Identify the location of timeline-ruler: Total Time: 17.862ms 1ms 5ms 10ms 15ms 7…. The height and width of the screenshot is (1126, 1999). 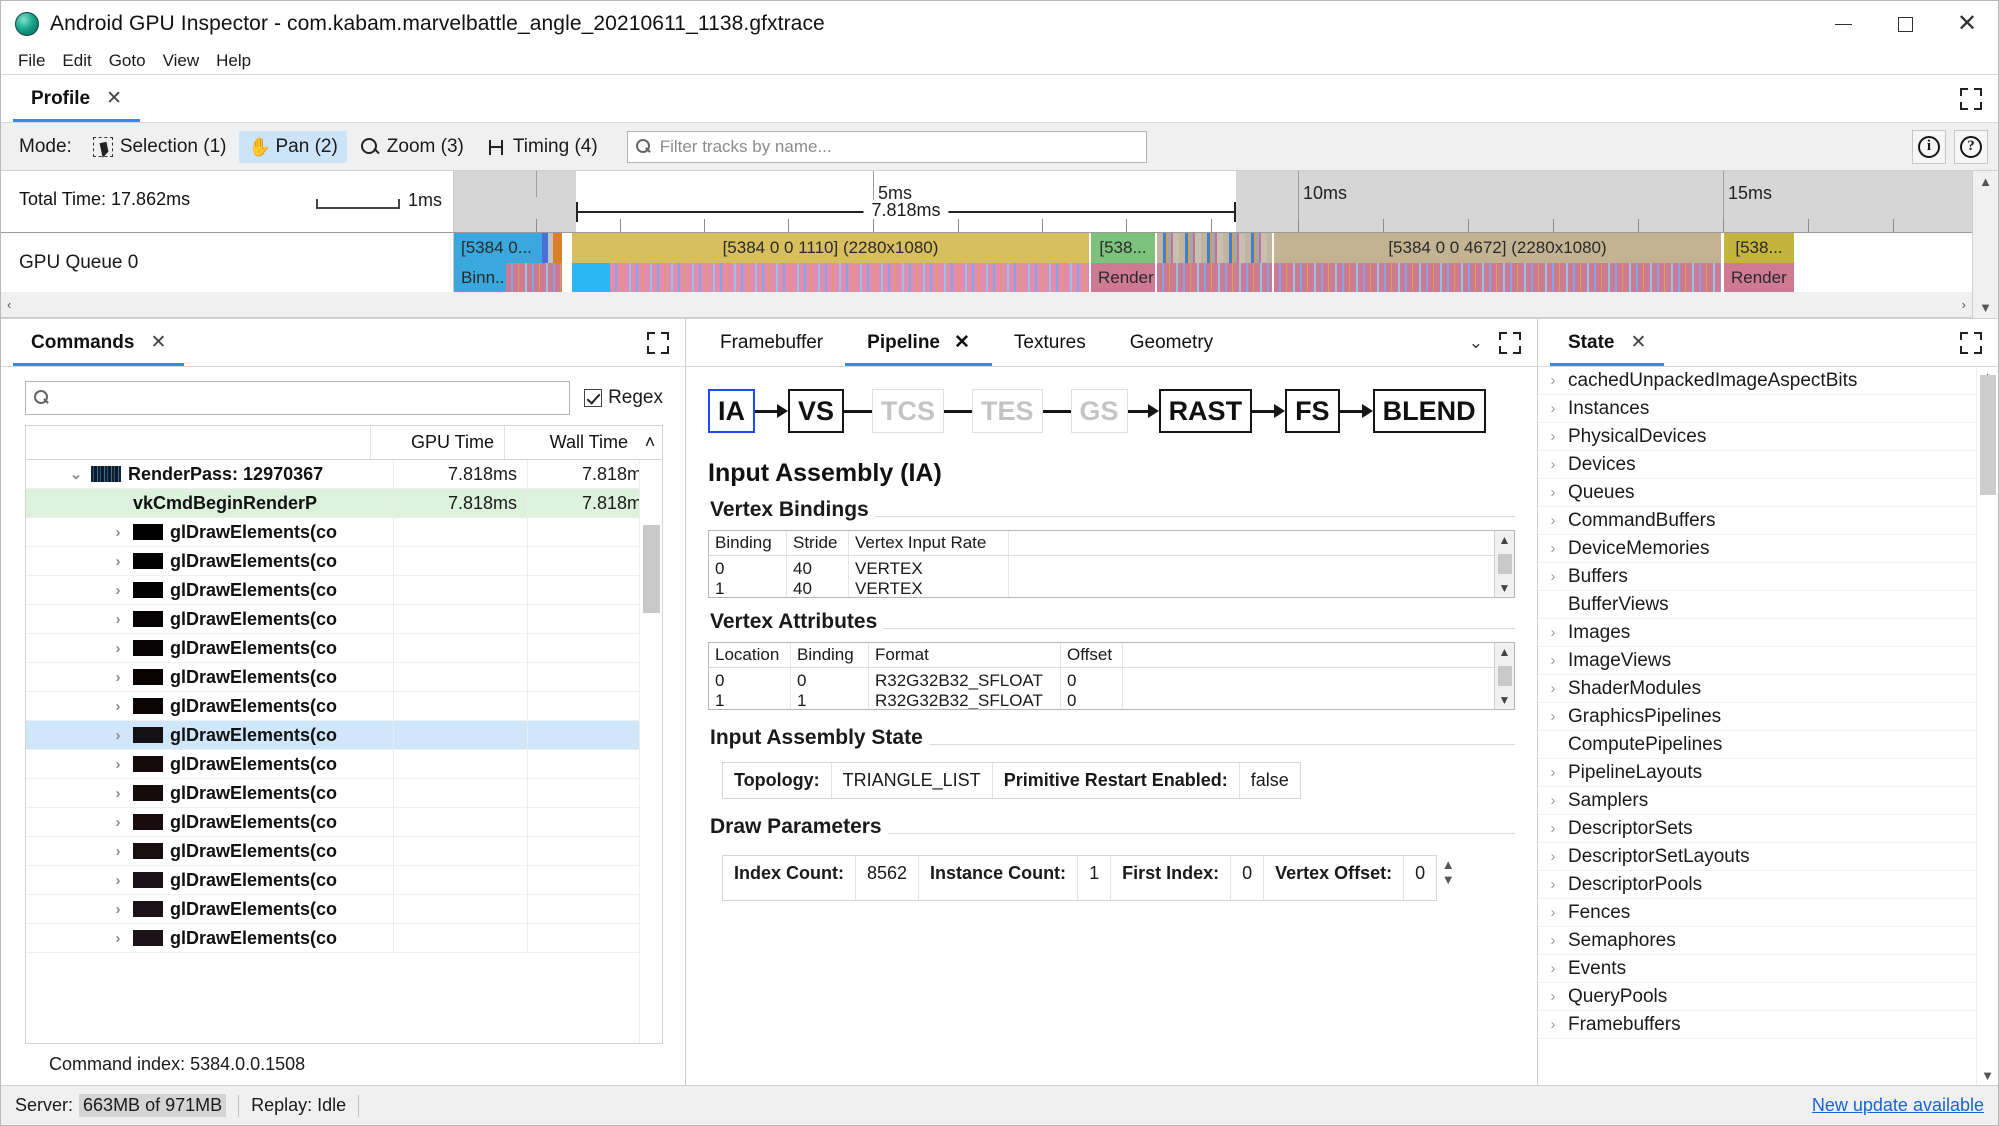
(986, 202).